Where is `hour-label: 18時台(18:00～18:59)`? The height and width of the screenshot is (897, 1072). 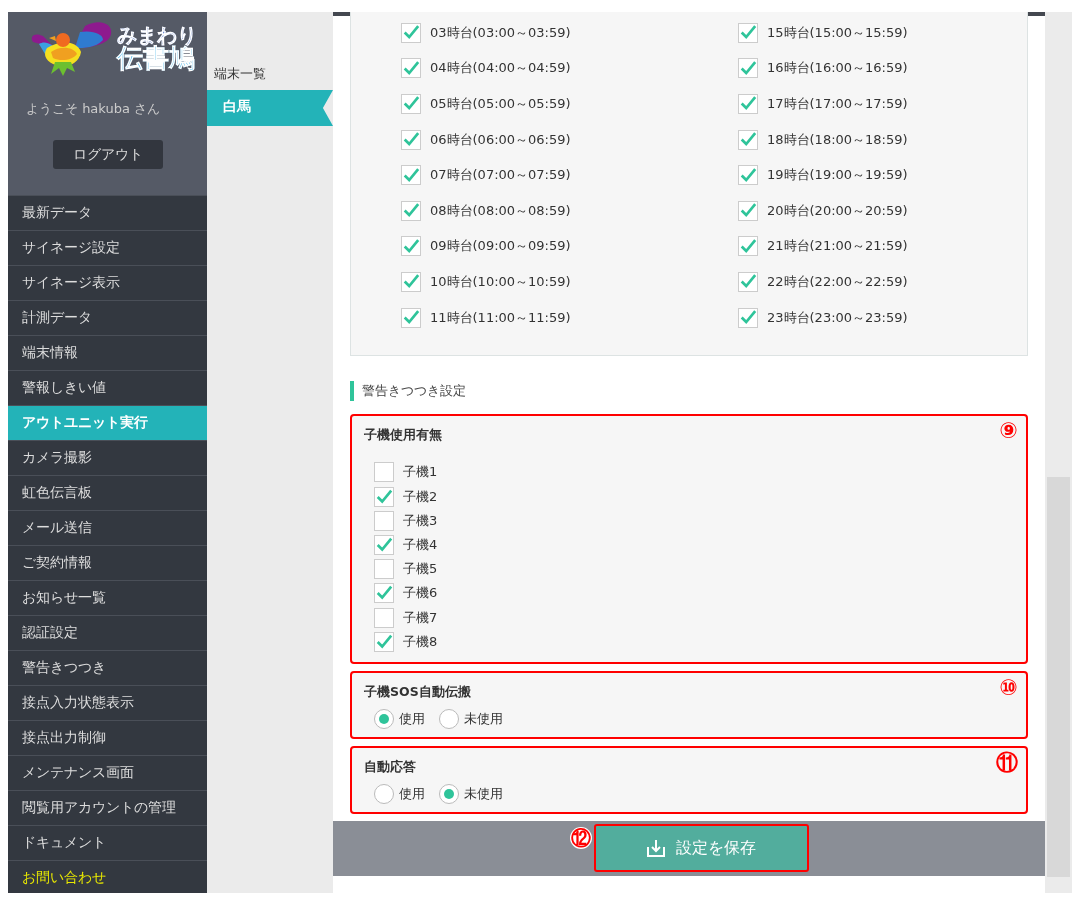 hour-label: 18時台(18:00～18:59) is located at coordinates (837, 139).